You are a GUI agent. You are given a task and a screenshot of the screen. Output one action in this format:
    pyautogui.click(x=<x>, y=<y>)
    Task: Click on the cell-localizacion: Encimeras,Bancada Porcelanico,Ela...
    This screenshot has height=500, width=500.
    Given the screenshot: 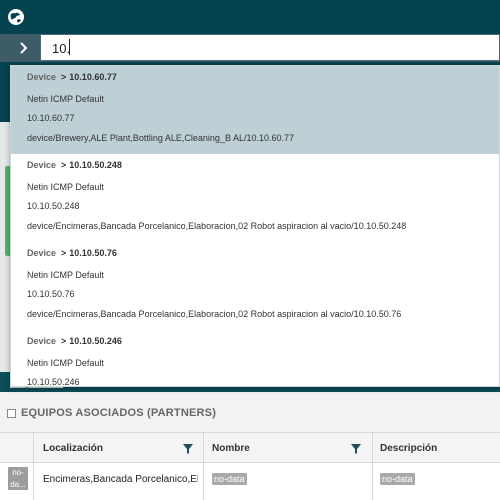 What is the action you would take?
    pyautogui.click(x=120, y=479)
    